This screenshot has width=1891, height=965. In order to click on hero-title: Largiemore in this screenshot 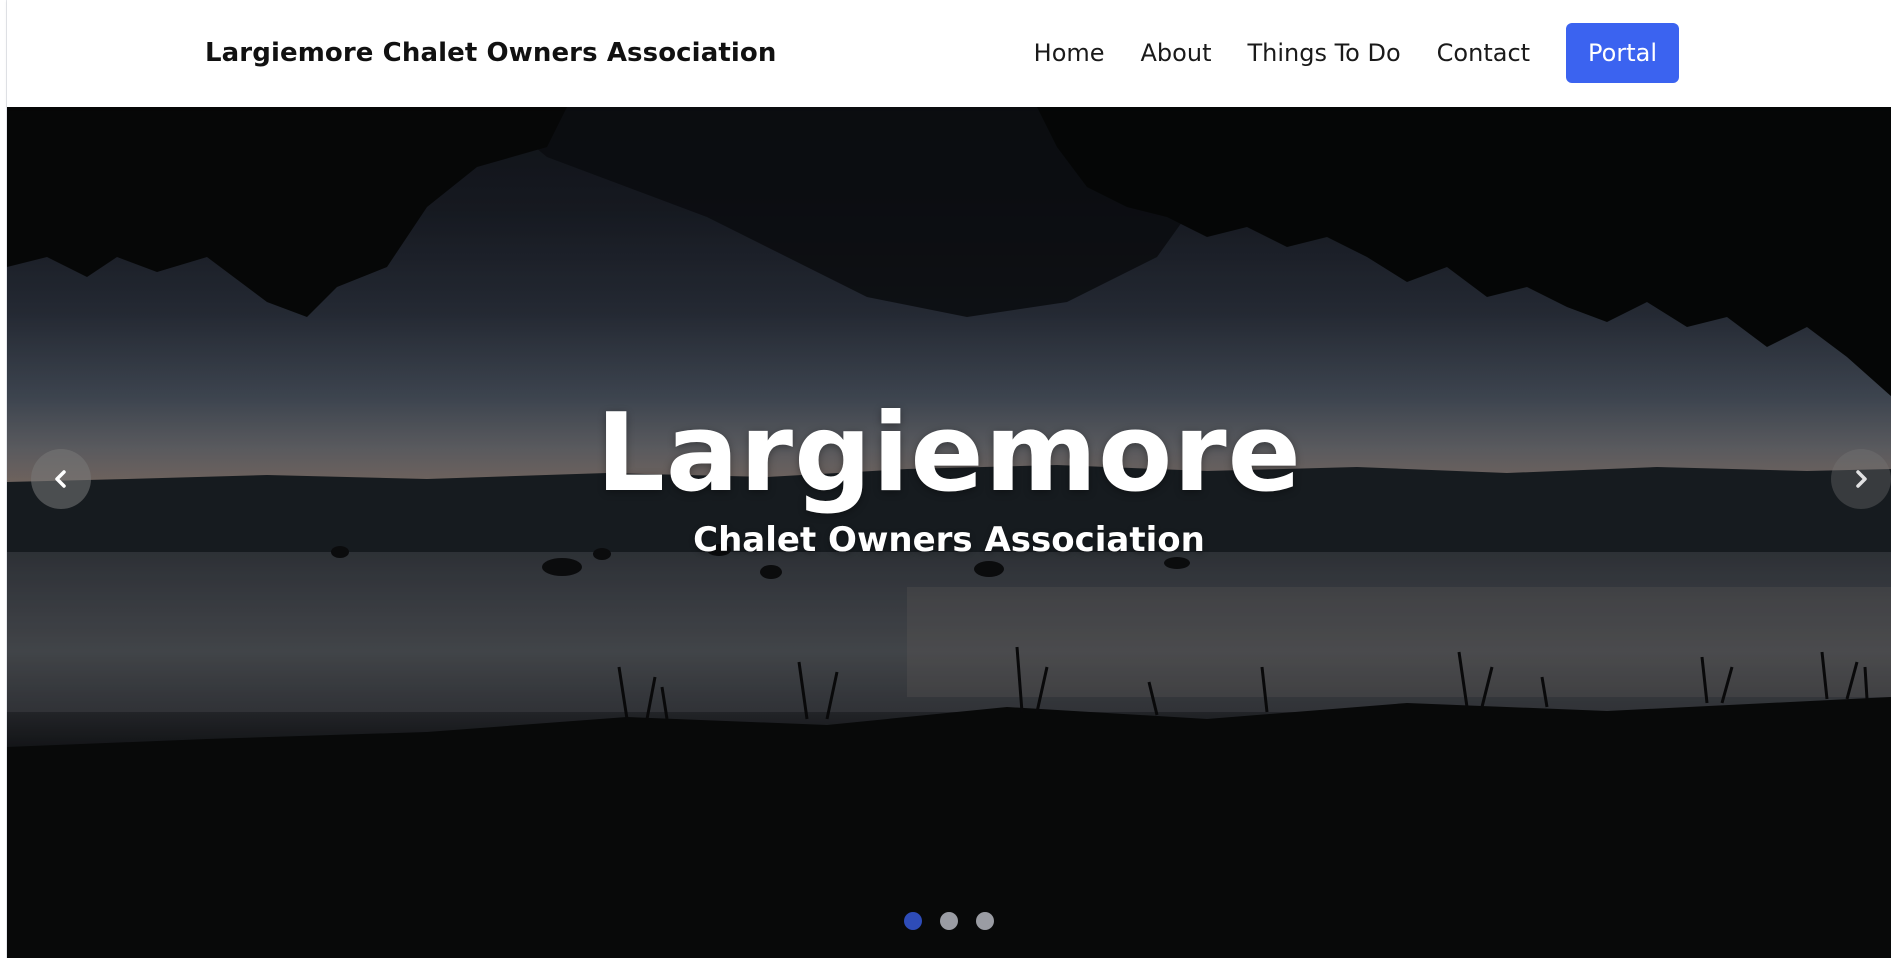, I will do `click(949, 453)`.